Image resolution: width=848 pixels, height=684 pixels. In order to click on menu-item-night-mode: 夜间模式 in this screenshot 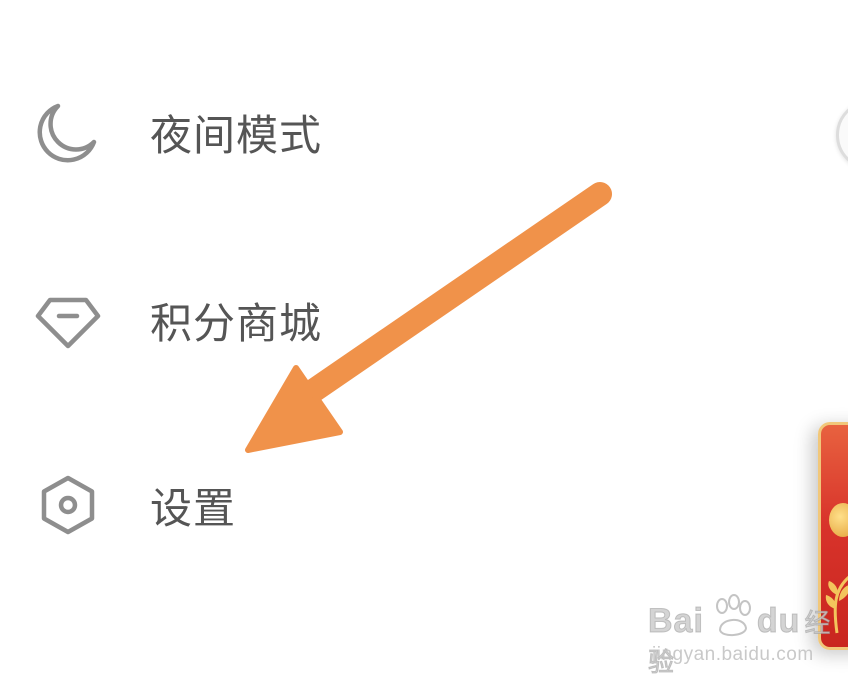, I will do `click(280, 132)`.